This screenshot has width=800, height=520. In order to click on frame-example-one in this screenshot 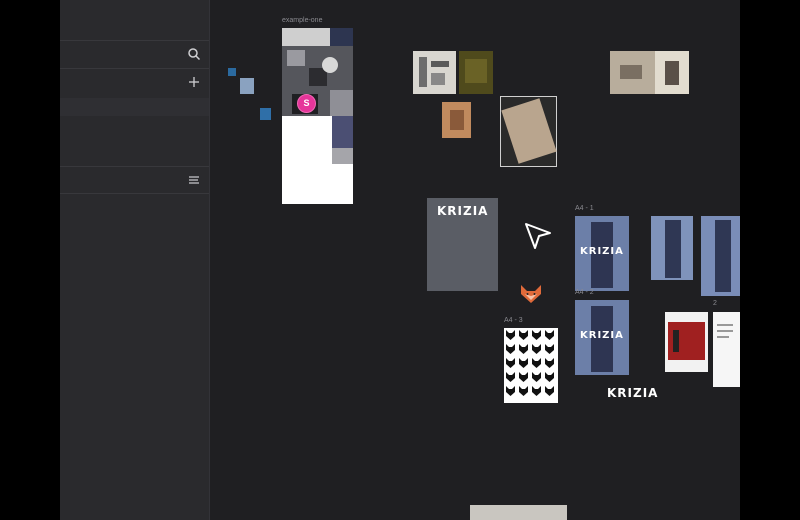, I will do `click(317, 116)`.